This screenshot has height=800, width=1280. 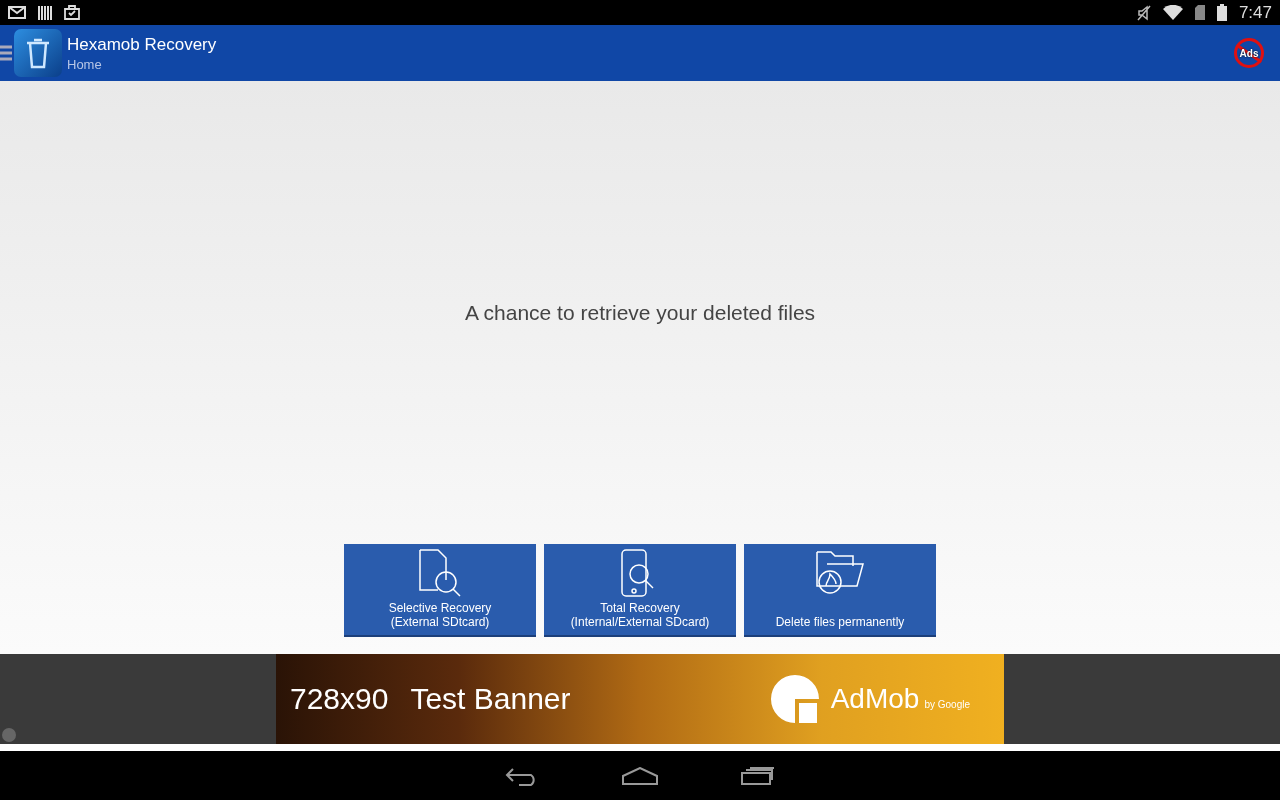 I want to click on clipboard-check-icon, so click(x=72, y=12).